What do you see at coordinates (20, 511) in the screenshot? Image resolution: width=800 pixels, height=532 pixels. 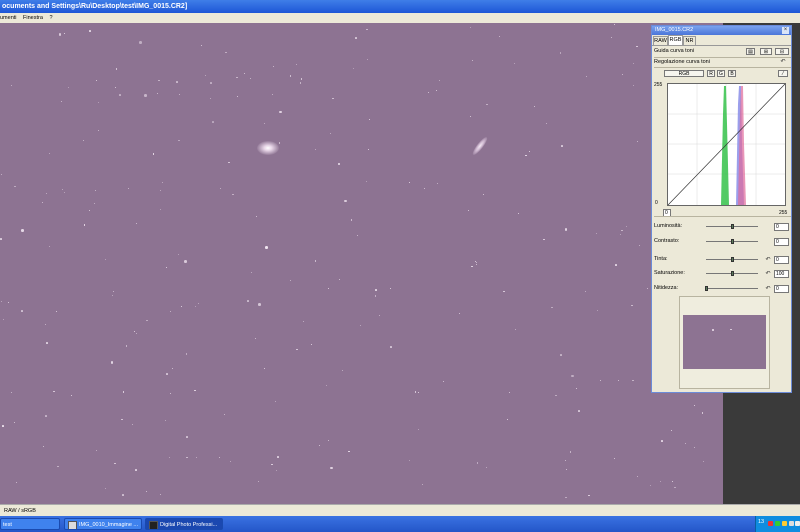 I see `status-text: RAW / sRGB` at bounding box center [20, 511].